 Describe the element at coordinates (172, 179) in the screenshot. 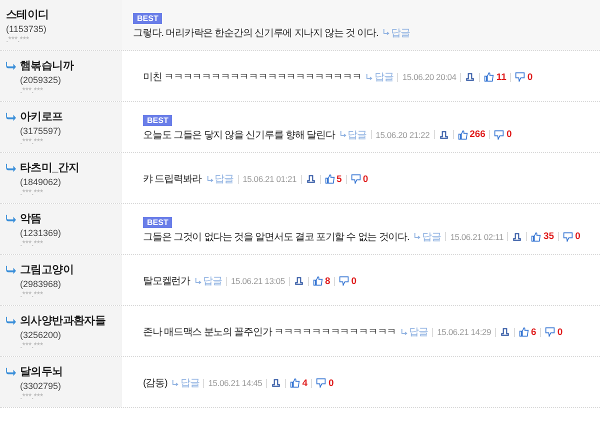

I see `comment-text: 캬 드립력봐라` at that location.